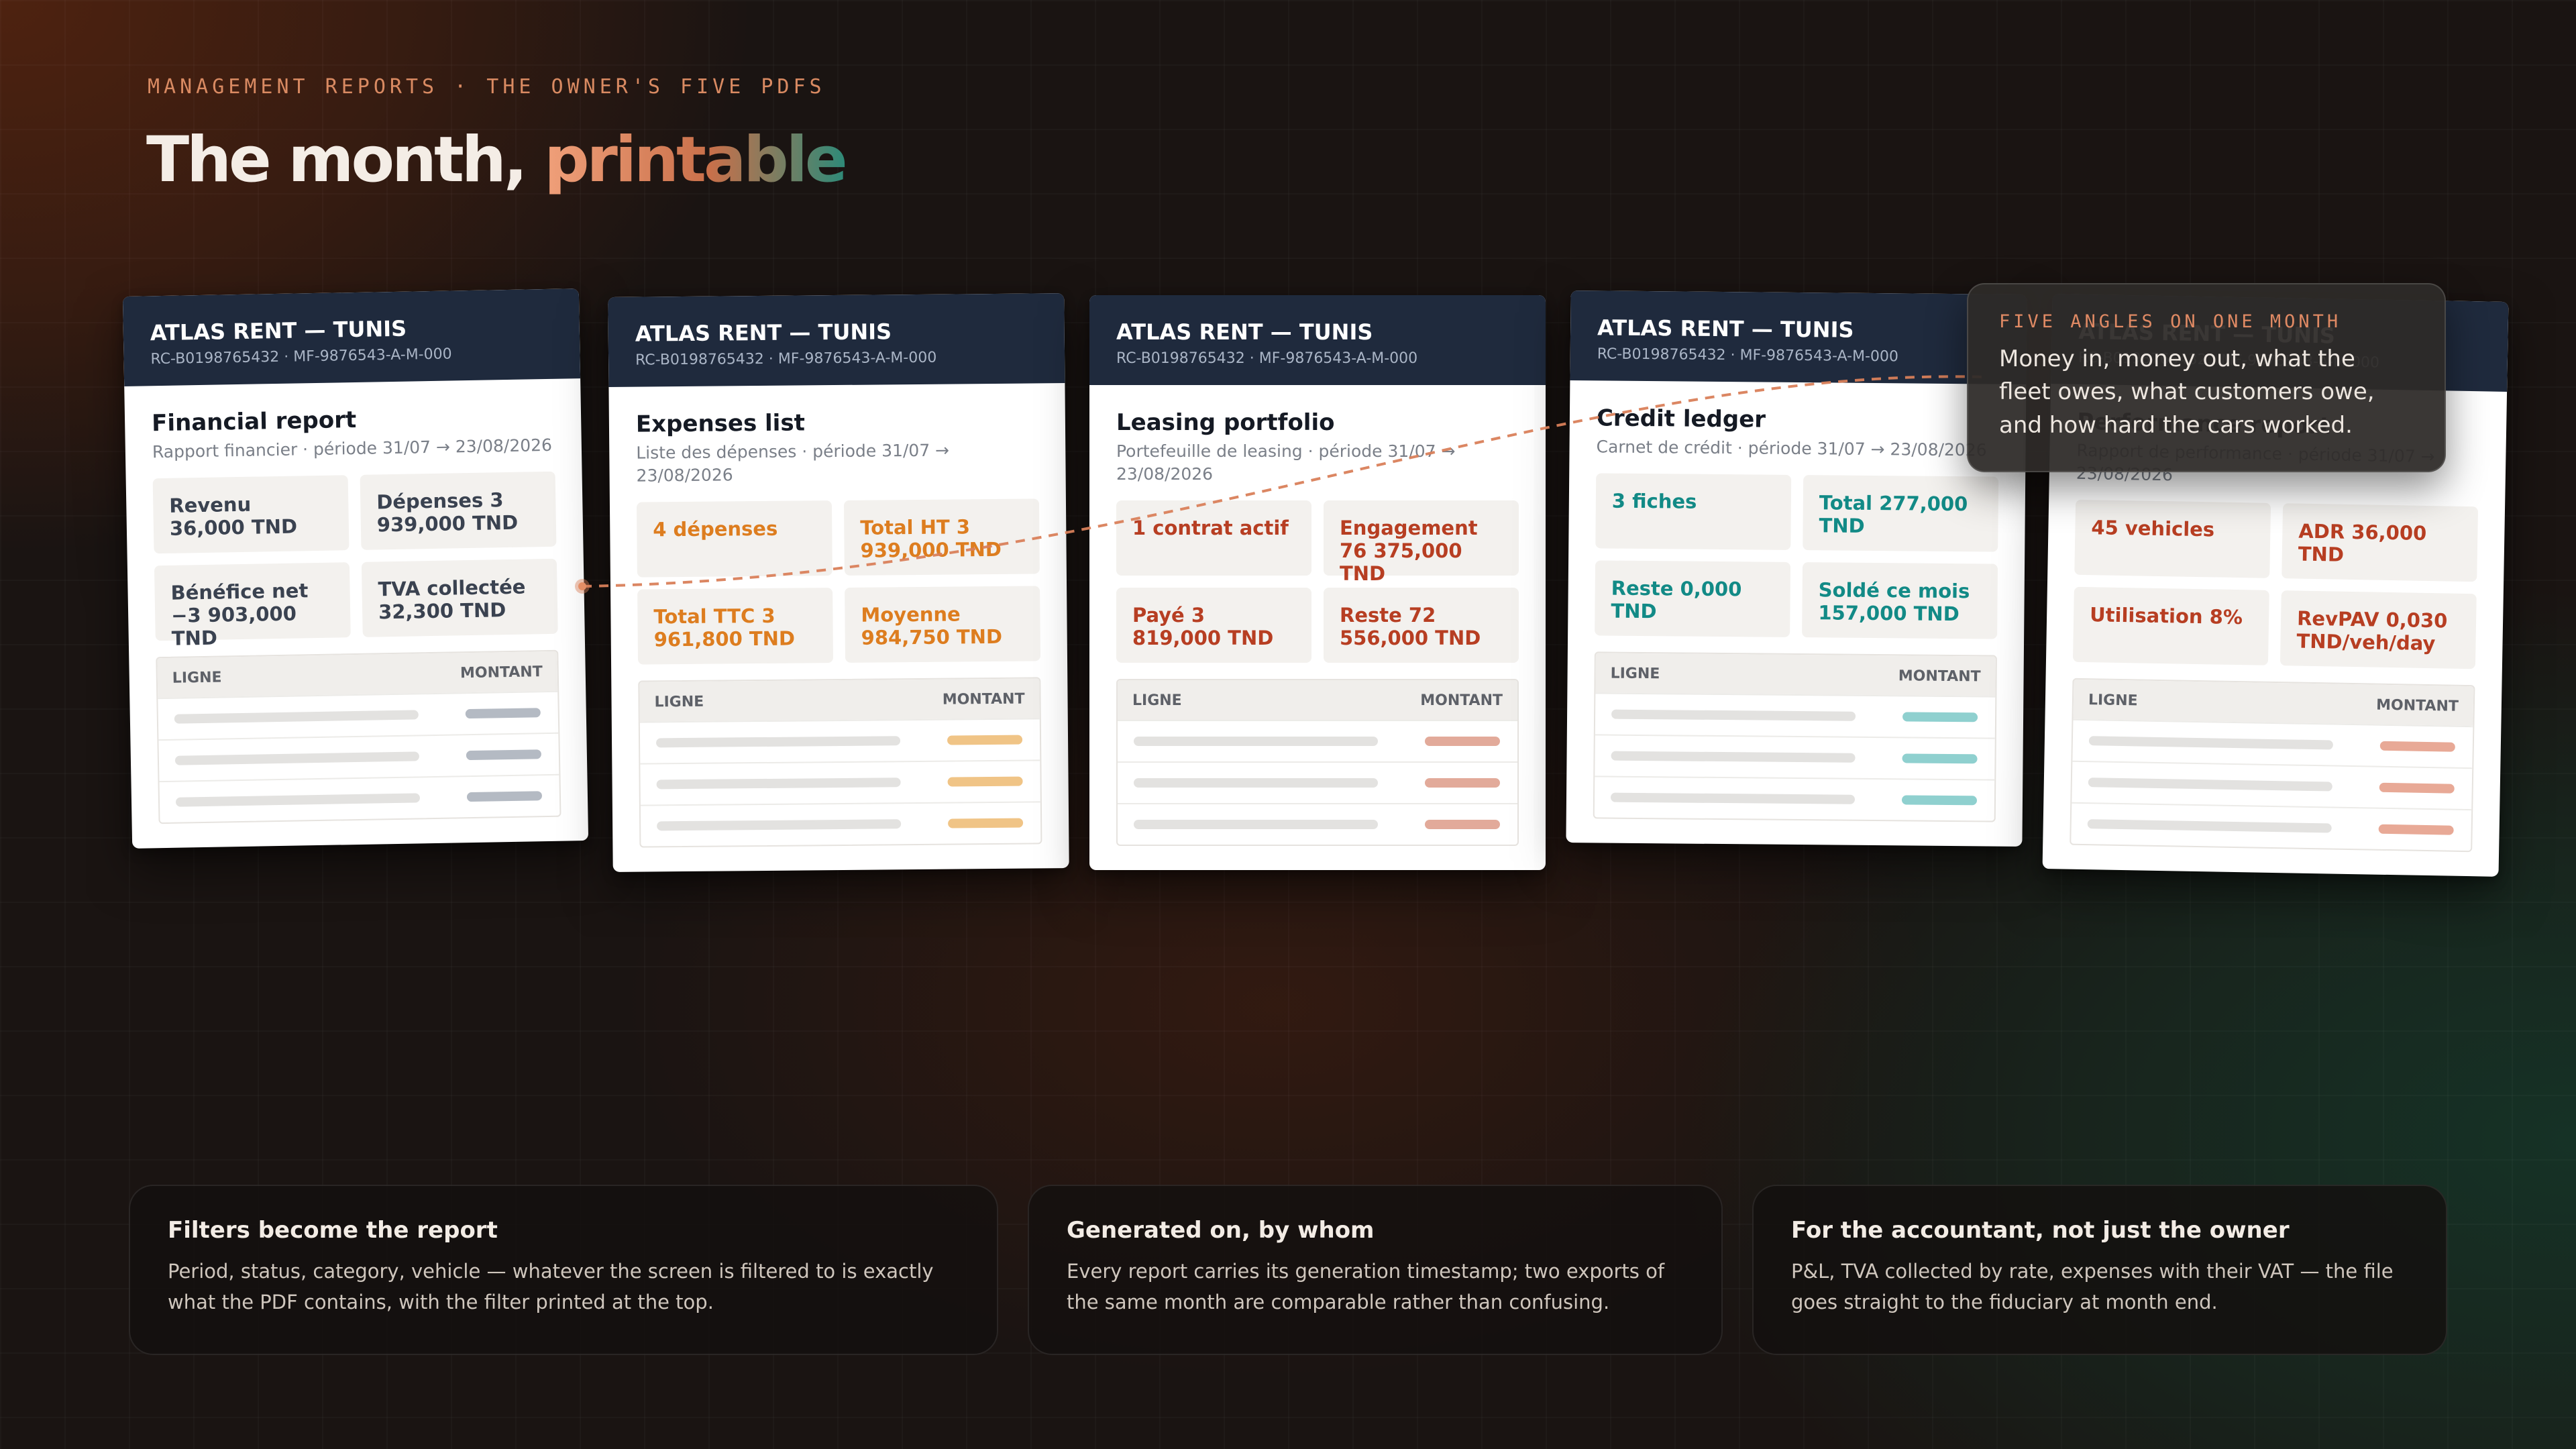 This screenshot has height=1449, width=2576. I want to click on tooltip-label: FIVE ANGLES ON ONE MONTH, so click(2170, 321).